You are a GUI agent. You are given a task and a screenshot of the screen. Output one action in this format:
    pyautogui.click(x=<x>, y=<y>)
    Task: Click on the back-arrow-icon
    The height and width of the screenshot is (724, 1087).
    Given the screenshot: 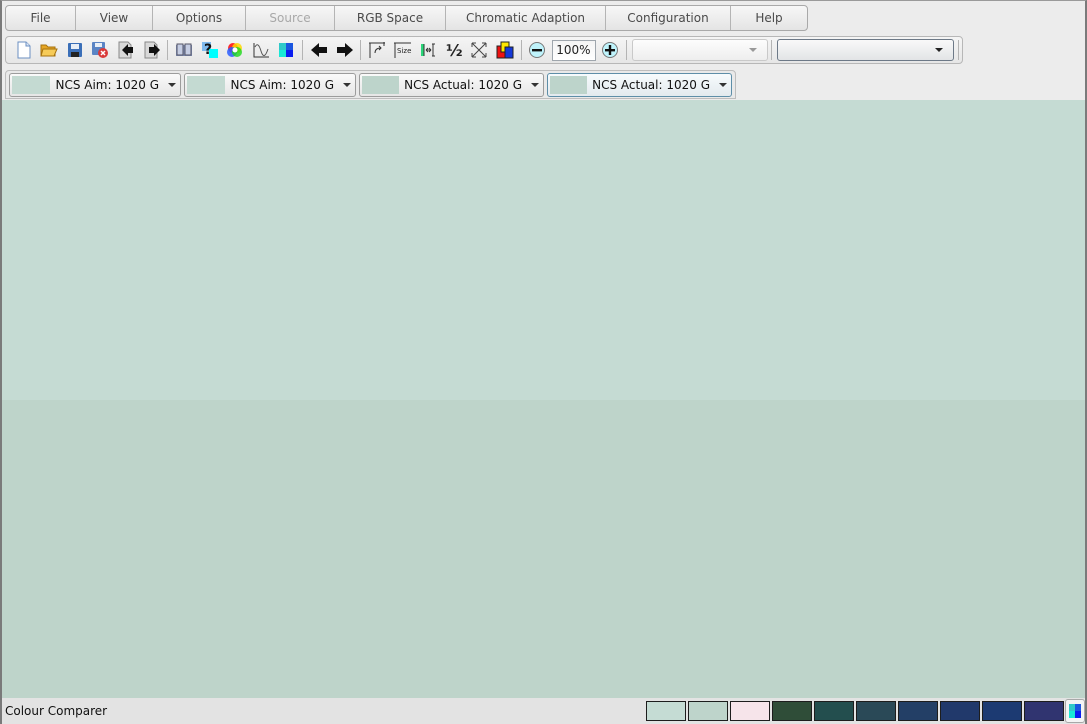 What is the action you would take?
    pyautogui.click(x=318, y=50)
    